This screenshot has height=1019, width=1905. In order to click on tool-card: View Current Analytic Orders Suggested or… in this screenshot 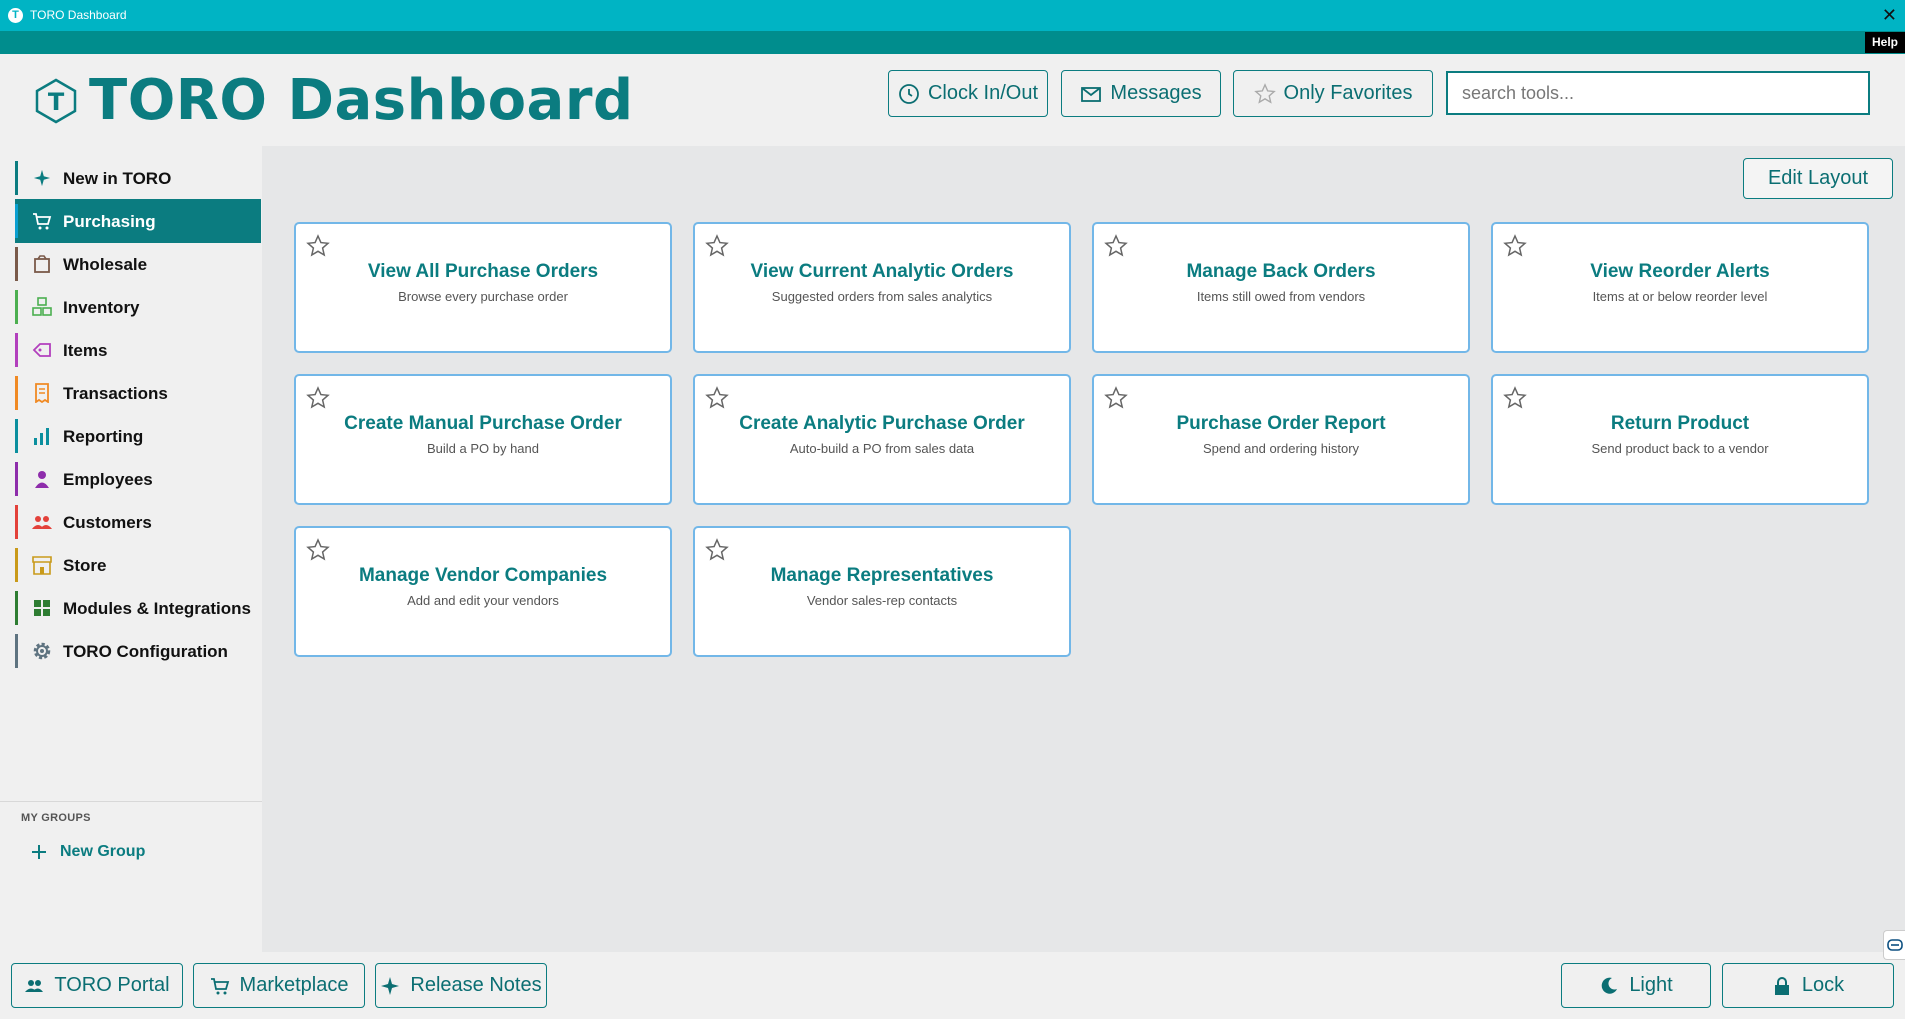, I will do `click(882, 287)`.